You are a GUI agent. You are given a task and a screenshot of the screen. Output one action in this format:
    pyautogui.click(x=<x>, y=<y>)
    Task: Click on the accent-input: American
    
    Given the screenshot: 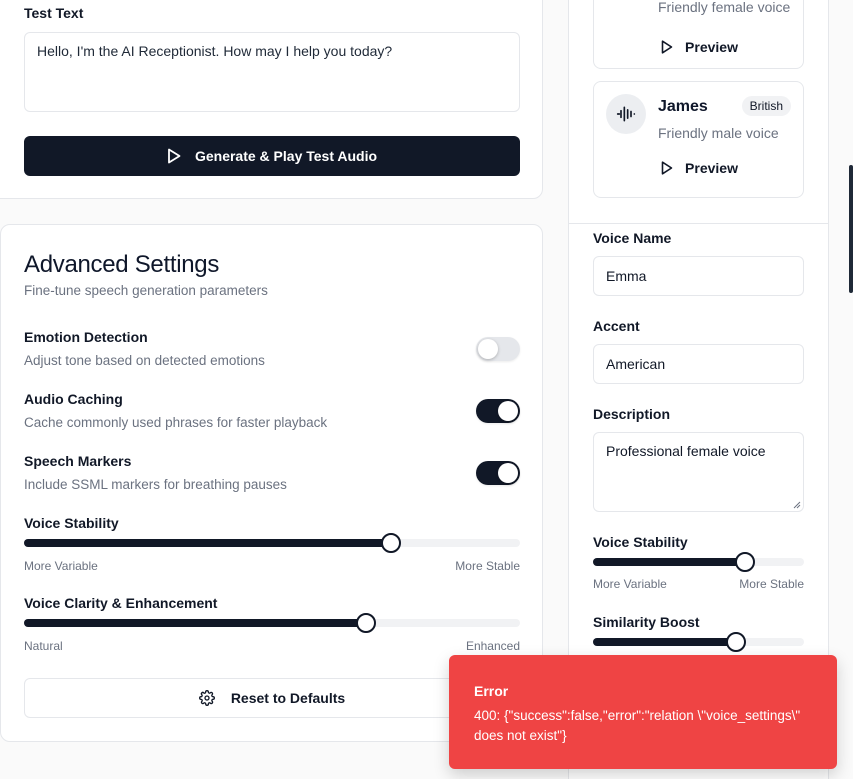 What is the action you would take?
    pyautogui.click(x=698, y=364)
    